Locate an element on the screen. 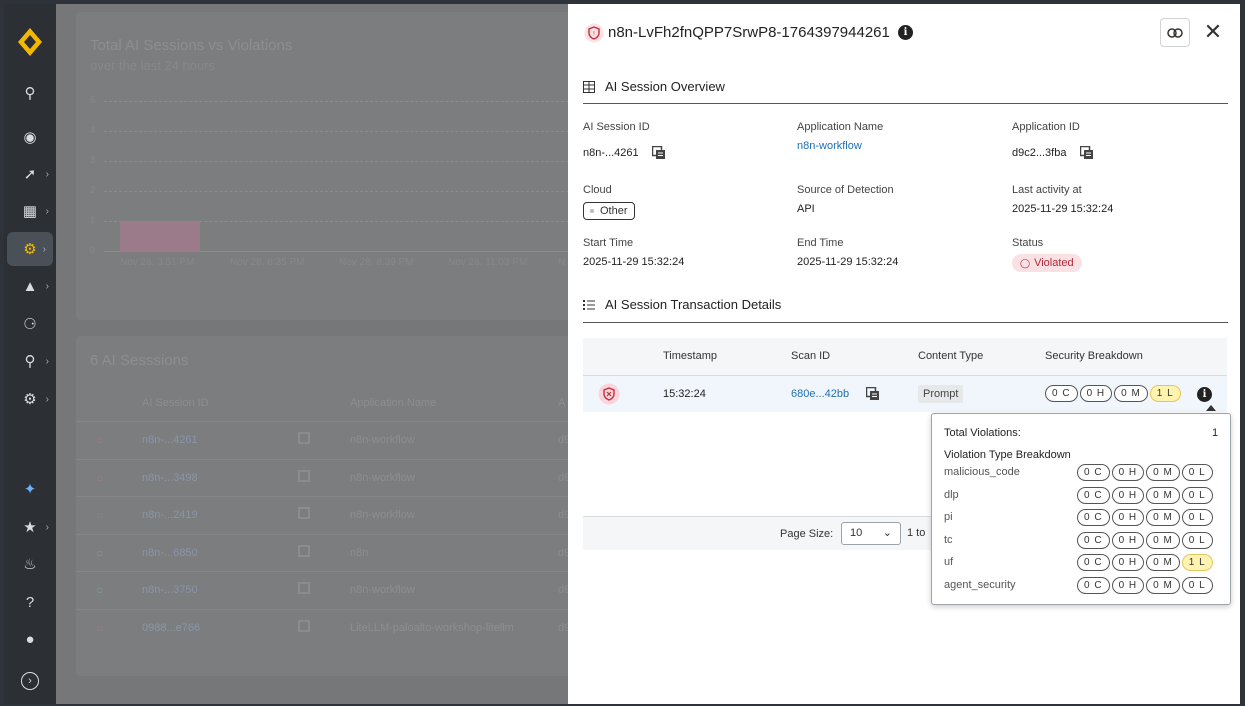 This screenshot has height=706, width=1245. table-row: ○ n8n-...6850 n8n d9 is located at coordinates (323, 552).